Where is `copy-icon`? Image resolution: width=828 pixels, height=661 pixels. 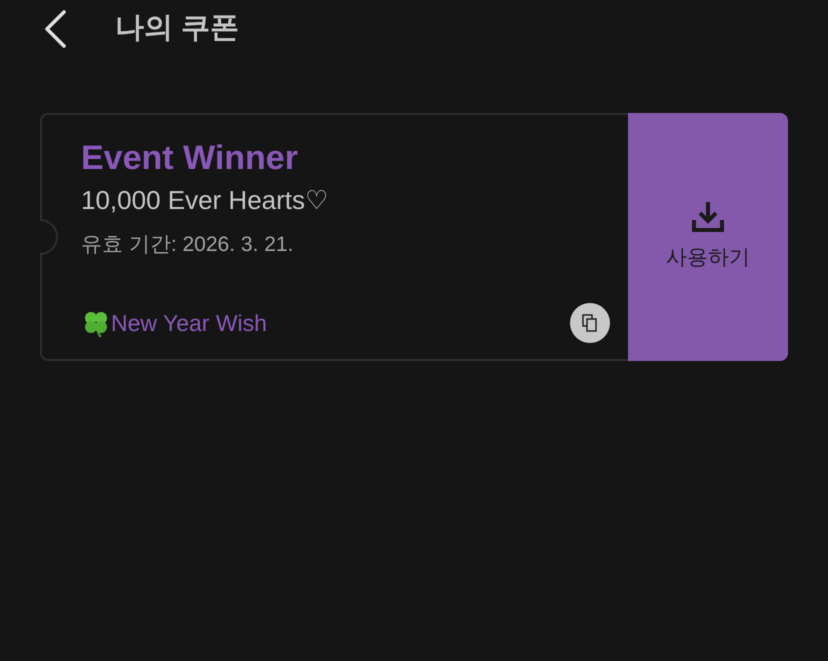 copy-icon is located at coordinates (590, 323).